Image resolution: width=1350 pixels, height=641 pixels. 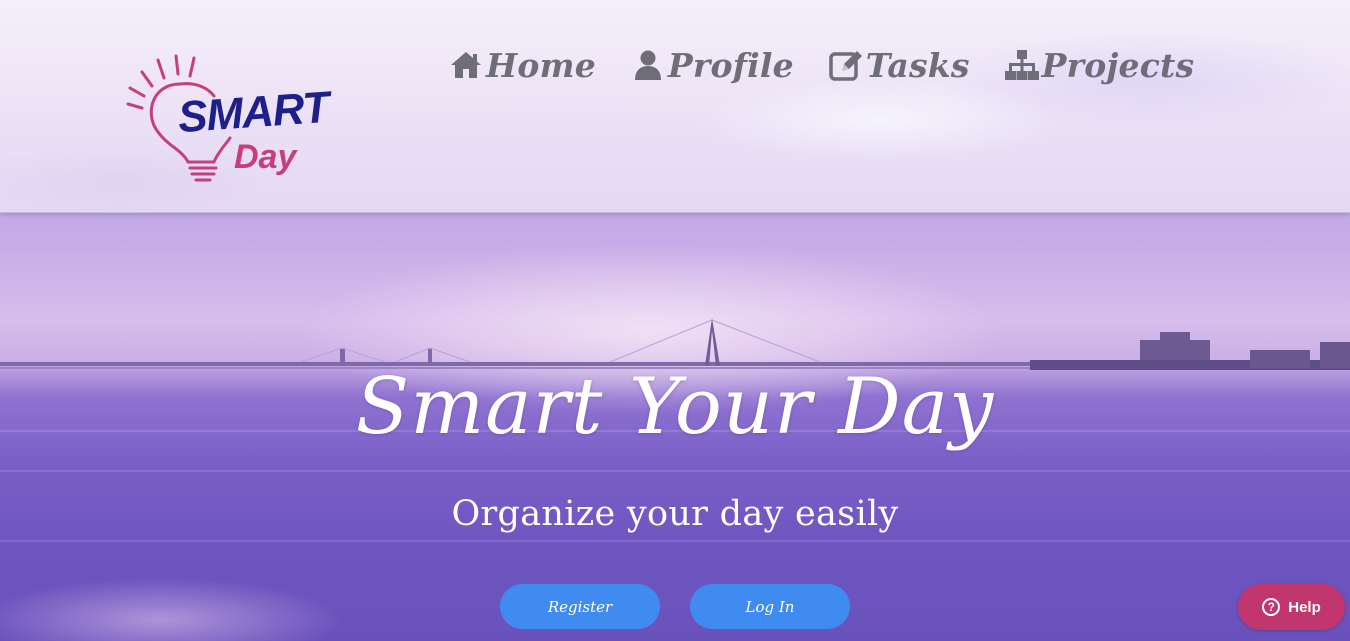 What do you see at coordinates (580, 606) in the screenshot?
I see `register-button: Register` at bounding box center [580, 606].